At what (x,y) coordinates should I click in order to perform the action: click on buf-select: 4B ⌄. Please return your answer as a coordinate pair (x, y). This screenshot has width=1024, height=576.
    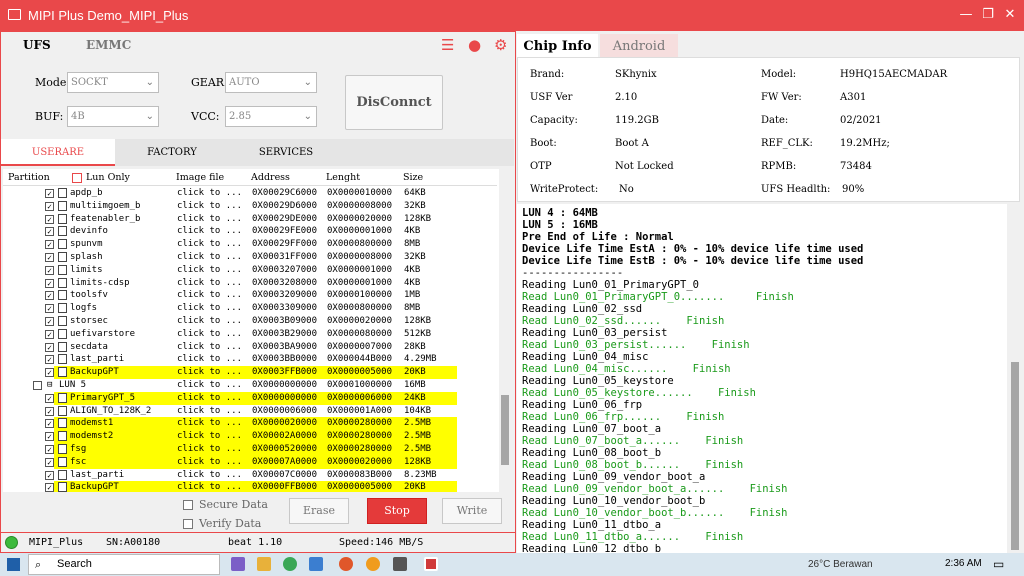
    Looking at the image, I should click on (113, 116).